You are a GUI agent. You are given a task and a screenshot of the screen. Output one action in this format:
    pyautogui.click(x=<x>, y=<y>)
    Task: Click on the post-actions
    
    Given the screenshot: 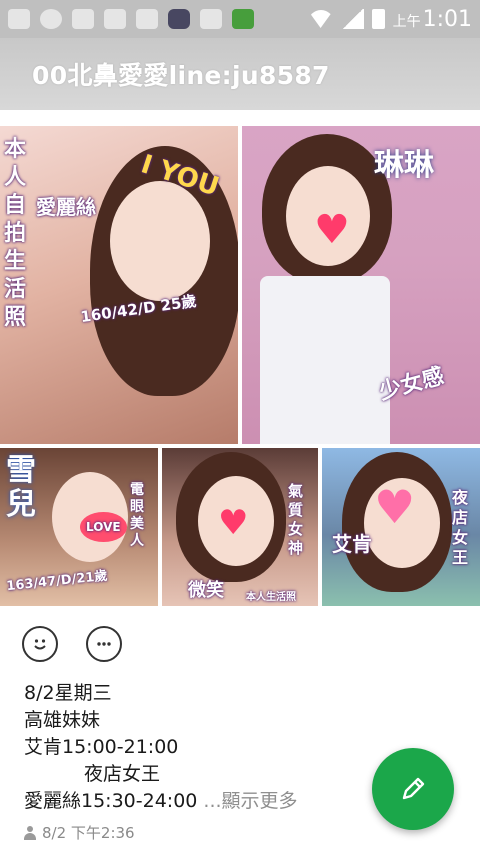 What is the action you would take?
    pyautogui.click(x=72, y=644)
    